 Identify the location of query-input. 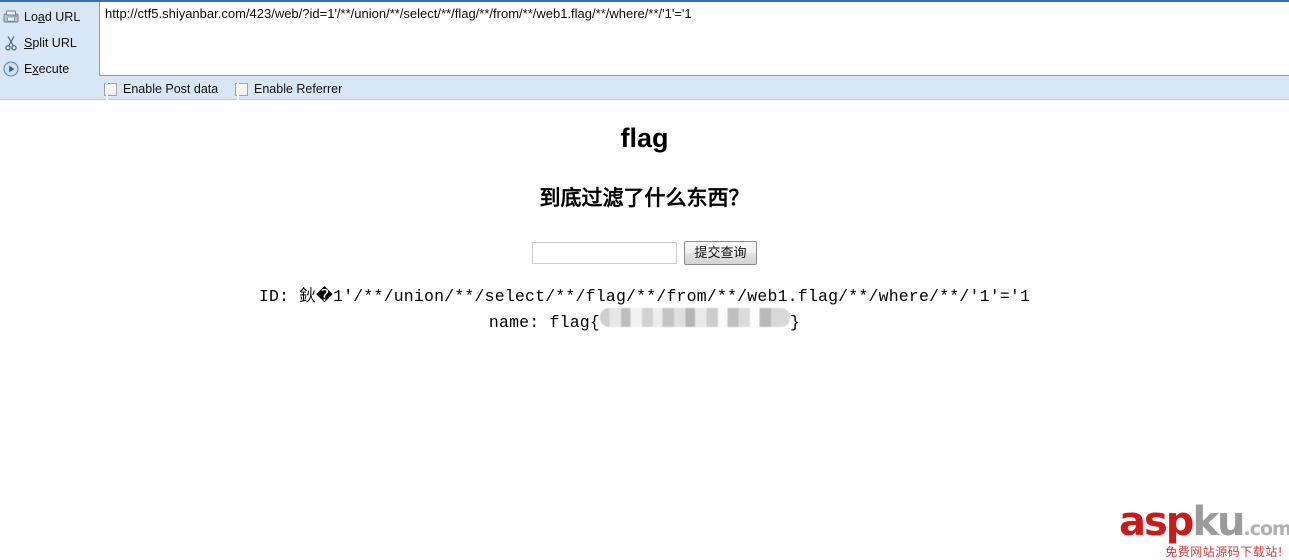
(605, 253).